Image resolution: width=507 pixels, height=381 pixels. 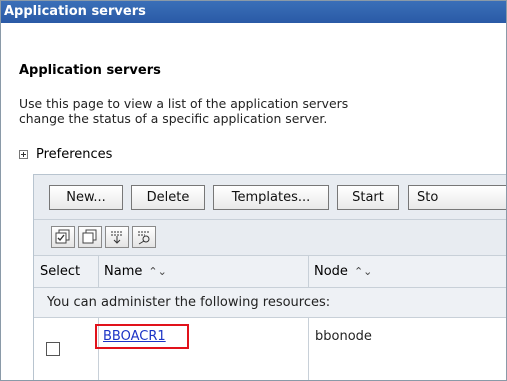 I want to click on node-header-label: Node, so click(x=331, y=271).